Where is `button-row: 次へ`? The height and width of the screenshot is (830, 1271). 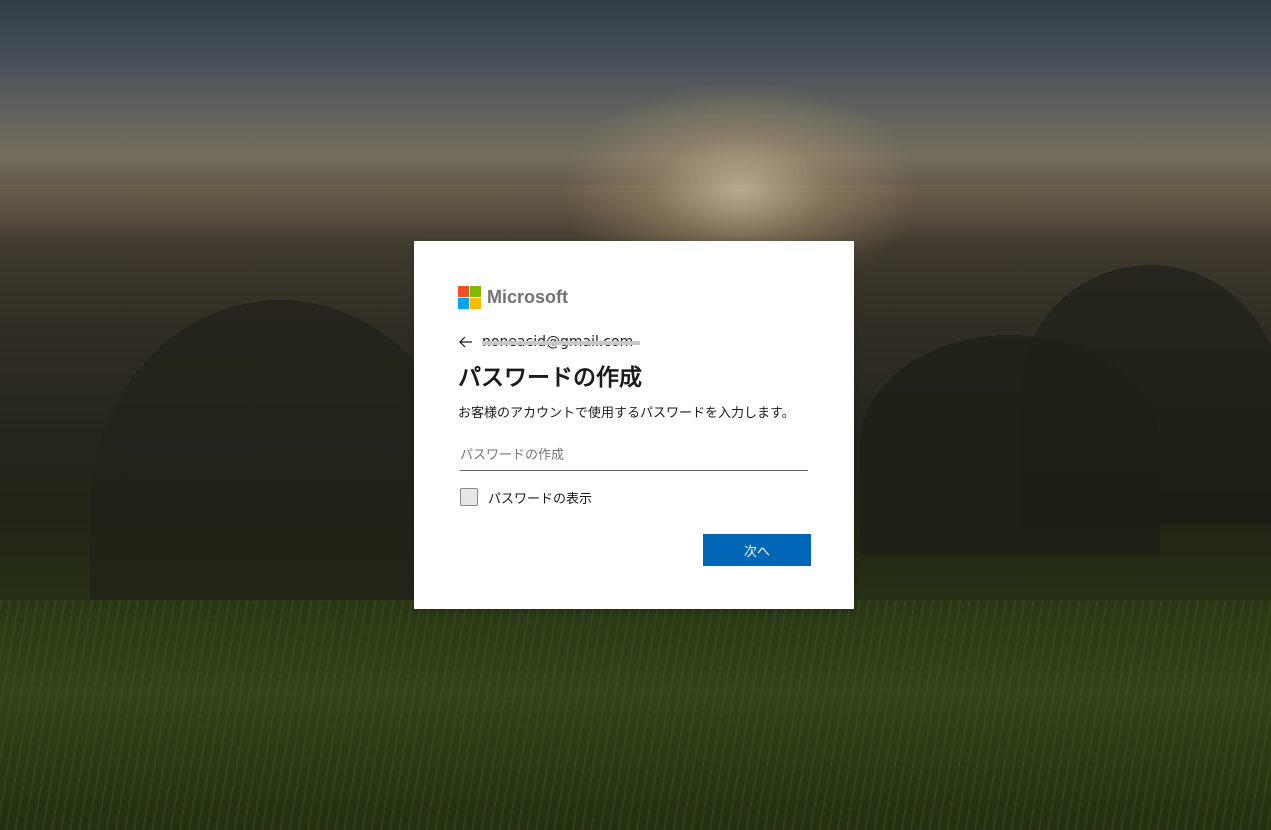
button-row: 次へ is located at coordinates (634, 550).